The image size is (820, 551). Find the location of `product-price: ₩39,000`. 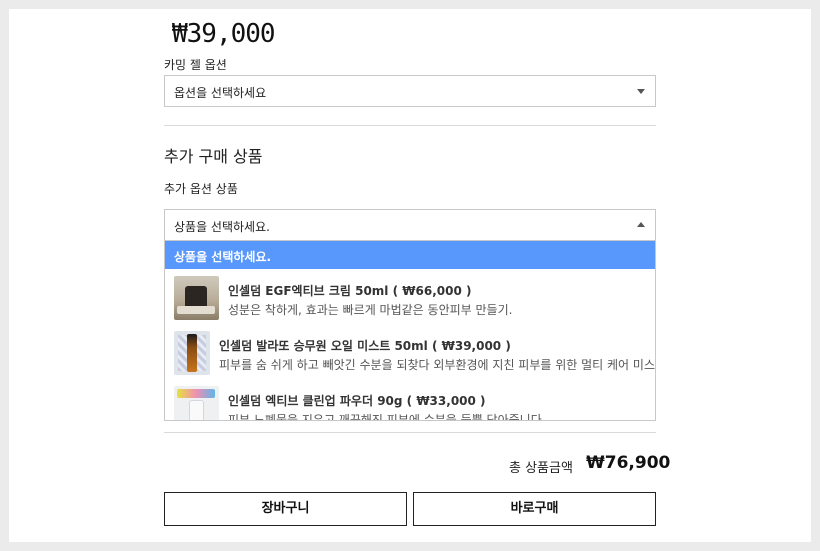

product-price: ₩39,000 is located at coordinates (224, 34).